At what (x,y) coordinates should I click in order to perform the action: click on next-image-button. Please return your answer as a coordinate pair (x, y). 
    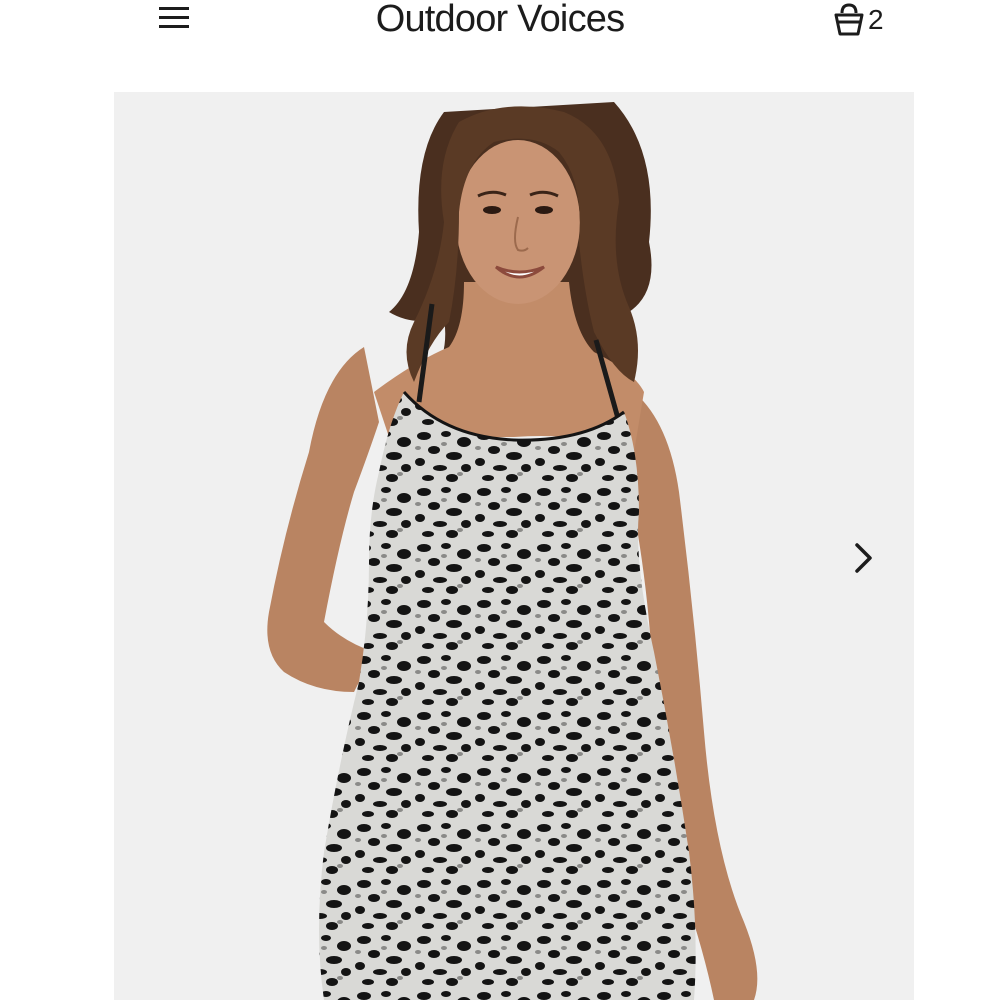
    Looking at the image, I should click on (864, 558).